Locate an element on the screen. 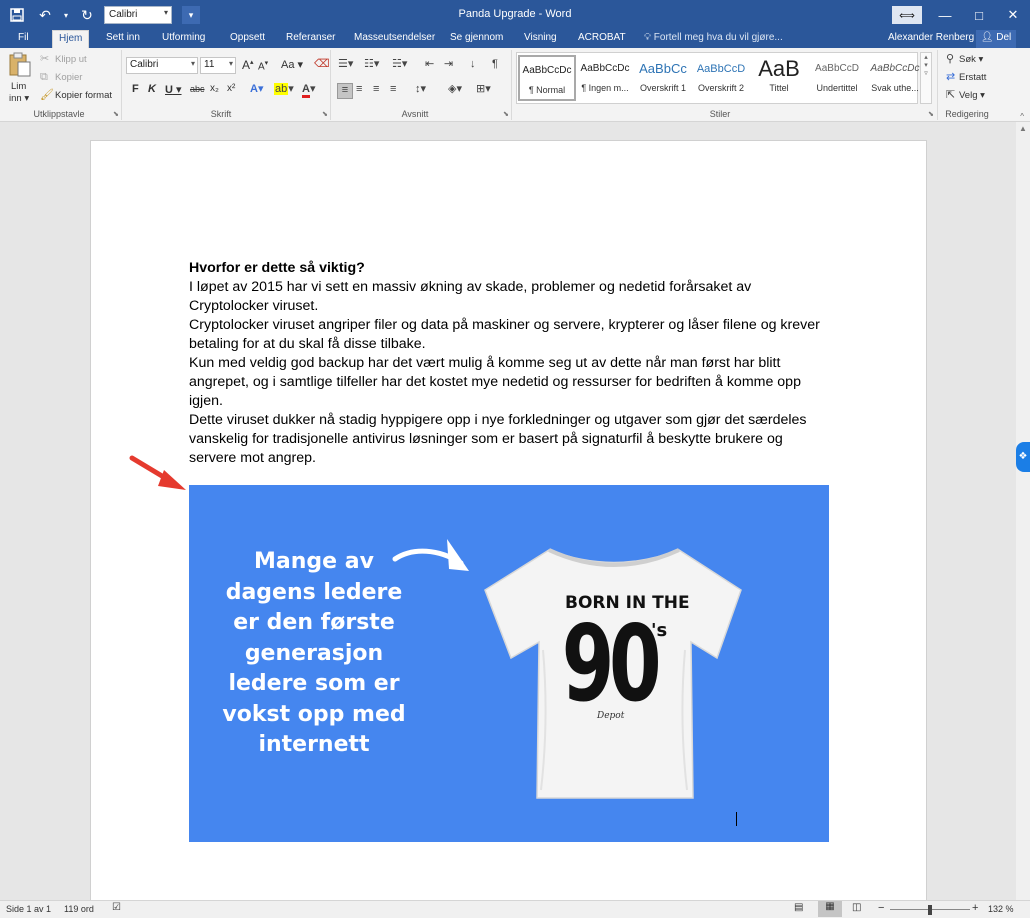  proofing-icon: ☑ is located at coordinates (116, 907).